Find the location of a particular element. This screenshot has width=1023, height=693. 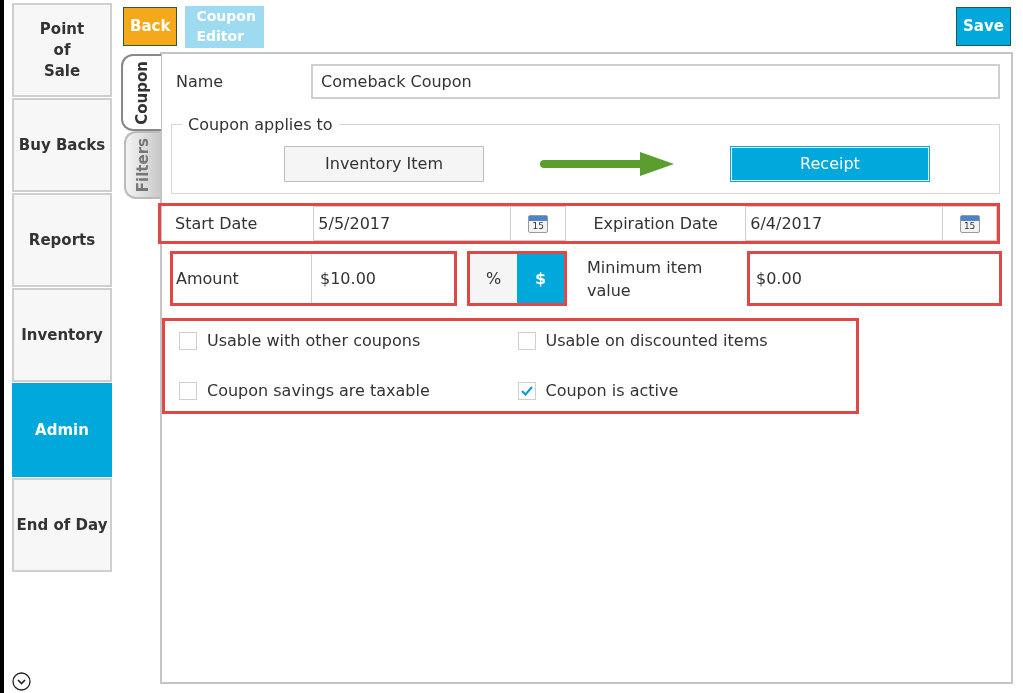

checkbox-label: Coupon savings are taxable is located at coordinates (318, 391).